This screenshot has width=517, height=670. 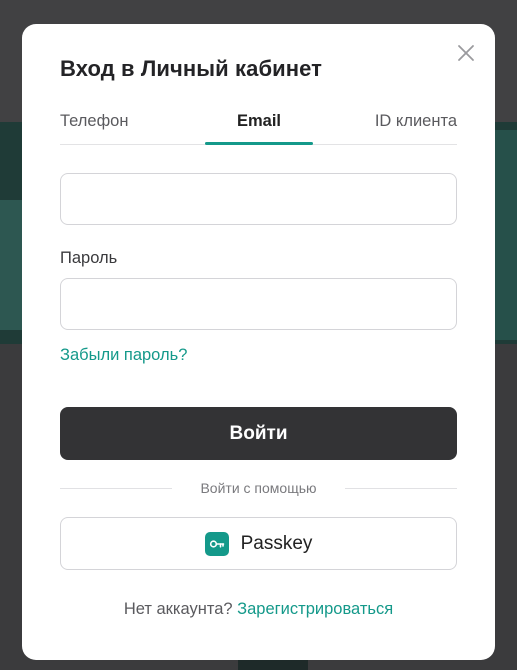 I want to click on password-field, so click(x=258, y=304).